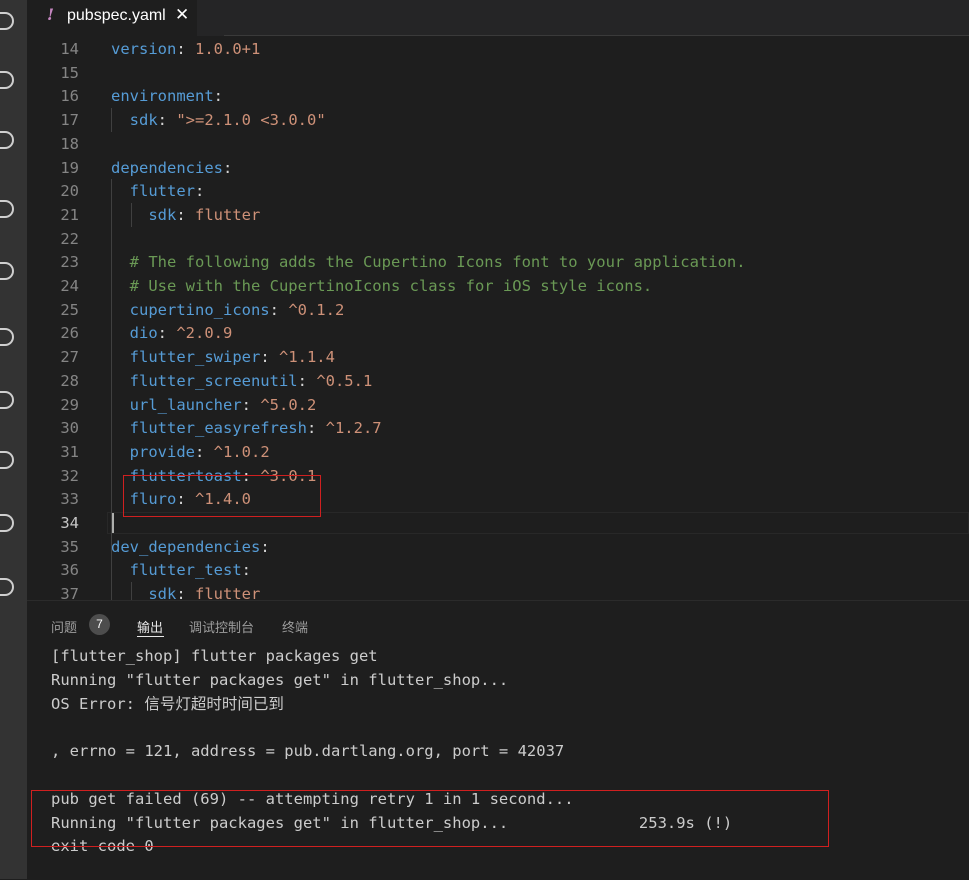  What do you see at coordinates (69, 499) in the screenshot?
I see `line-number: 33` at bounding box center [69, 499].